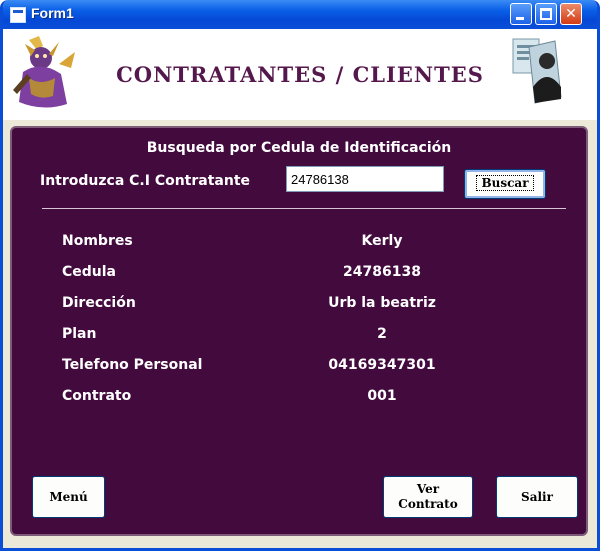 This screenshot has height=551, width=600. I want to click on divider, so click(304, 208).